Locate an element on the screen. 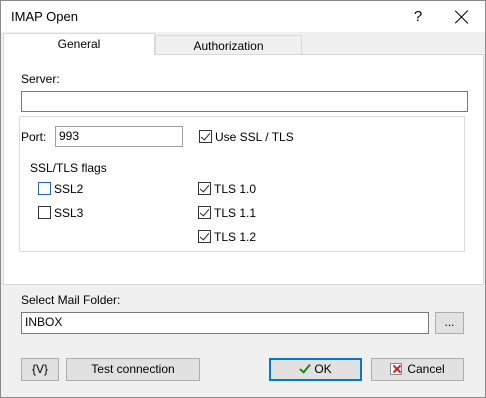 The image size is (486, 398). ok-button: OK is located at coordinates (315, 369).